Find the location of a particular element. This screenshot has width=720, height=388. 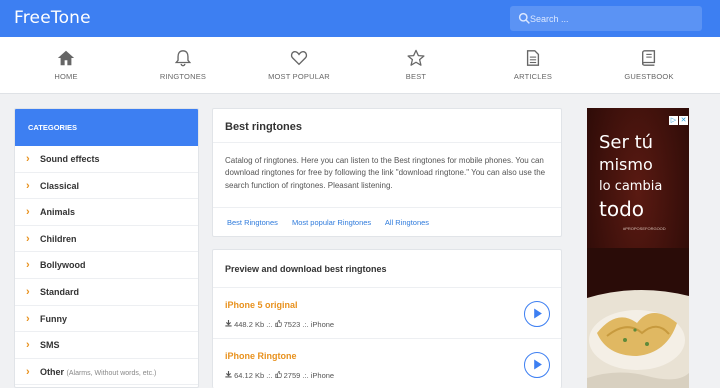

search-input is located at coordinates (614, 18).